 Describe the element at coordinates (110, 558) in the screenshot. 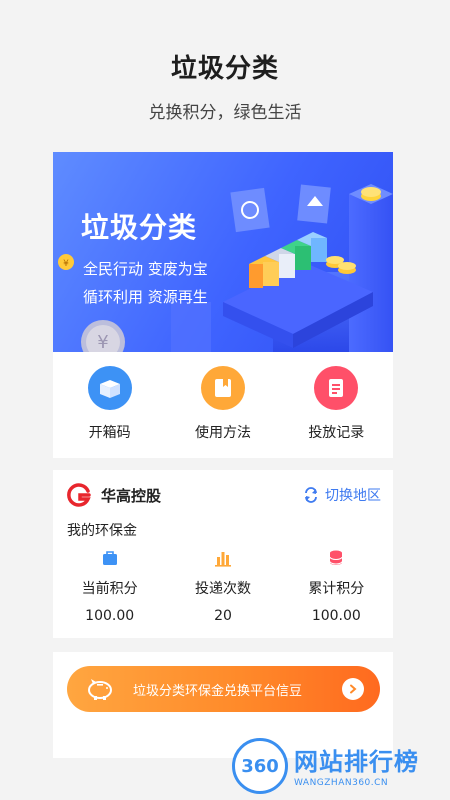

I see `bag-icon` at that location.